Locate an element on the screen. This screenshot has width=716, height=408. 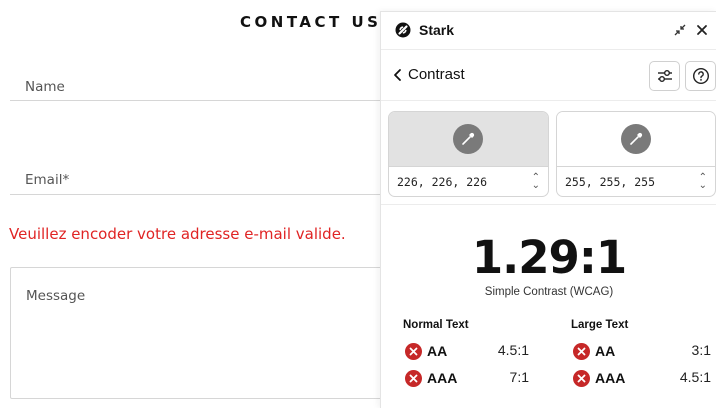
message-field-label: Message is located at coordinates (56, 296).